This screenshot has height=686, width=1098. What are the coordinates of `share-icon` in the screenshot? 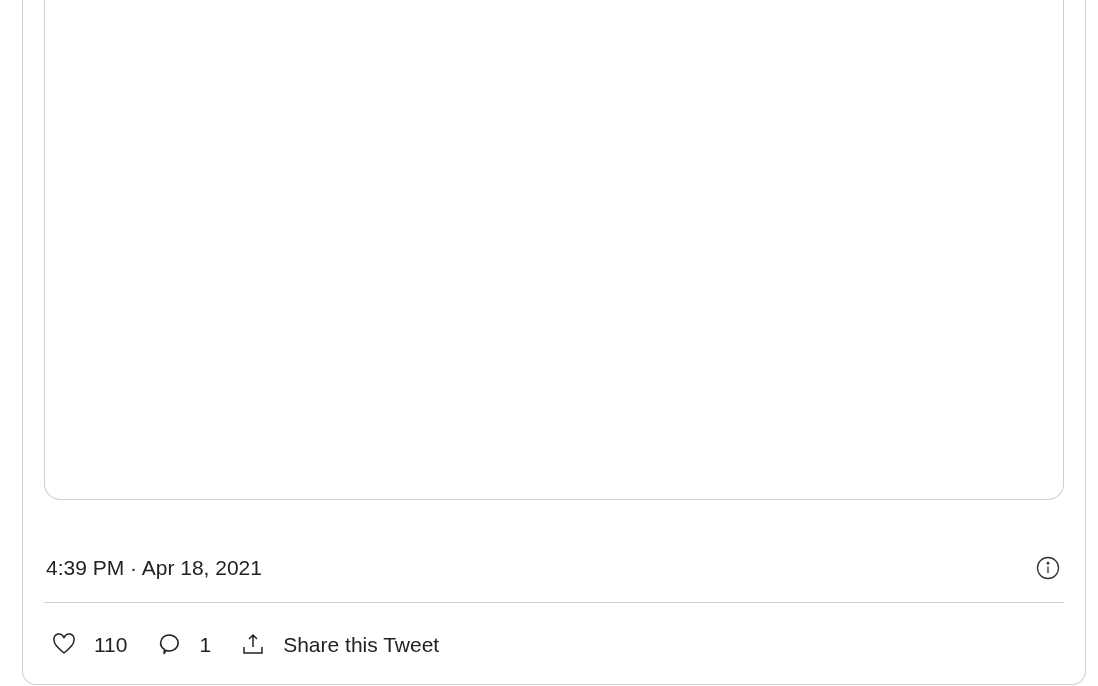 It's located at (253, 644).